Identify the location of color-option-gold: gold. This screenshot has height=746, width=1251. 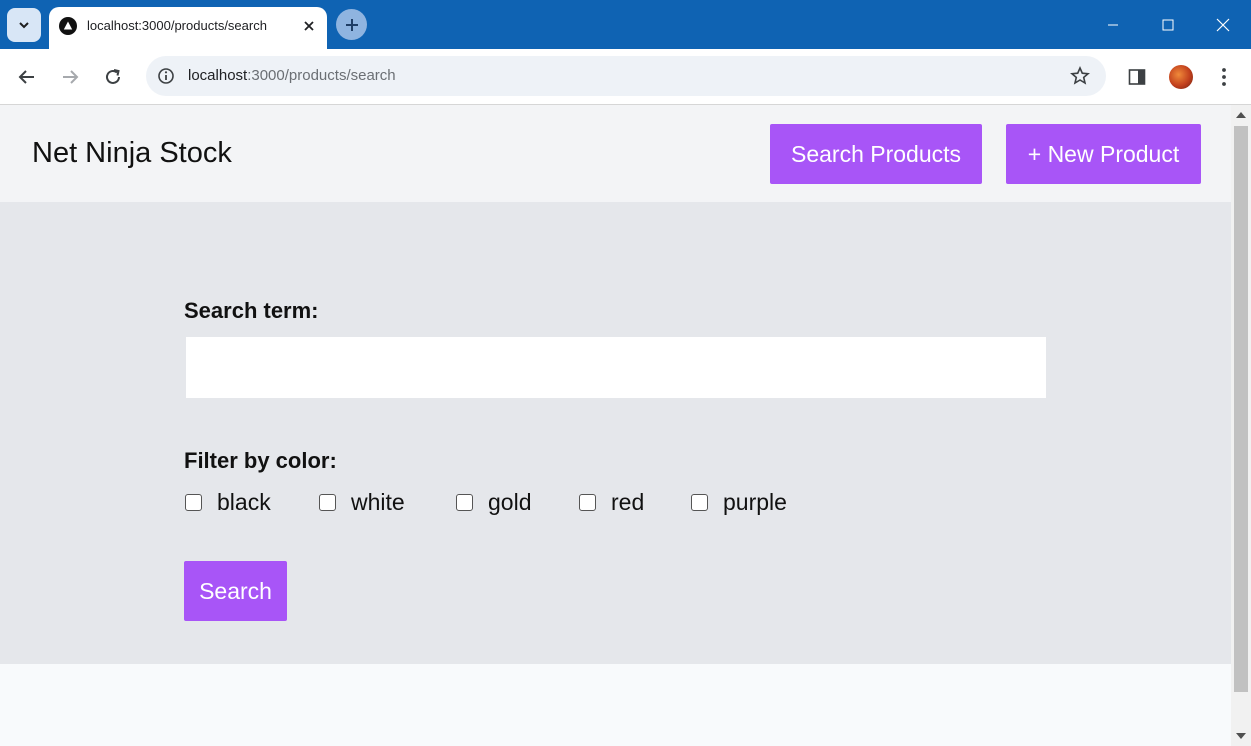
(493, 502).